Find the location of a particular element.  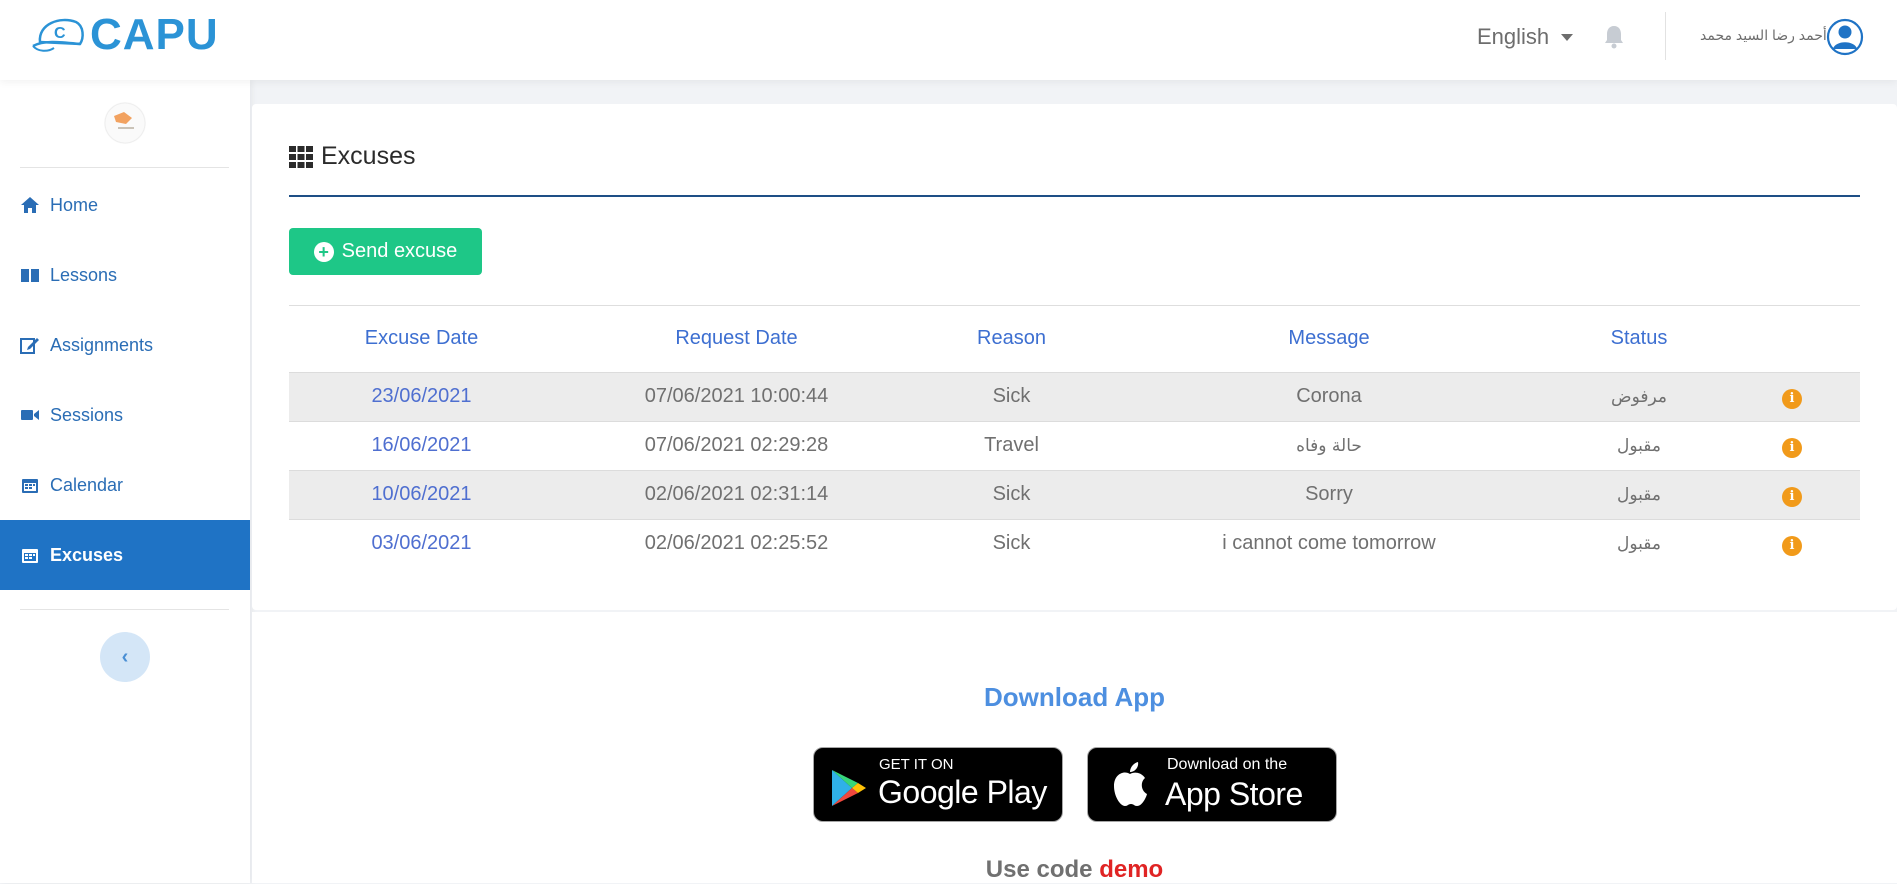

use-code-text: Use code demo is located at coordinates (1074, 870).